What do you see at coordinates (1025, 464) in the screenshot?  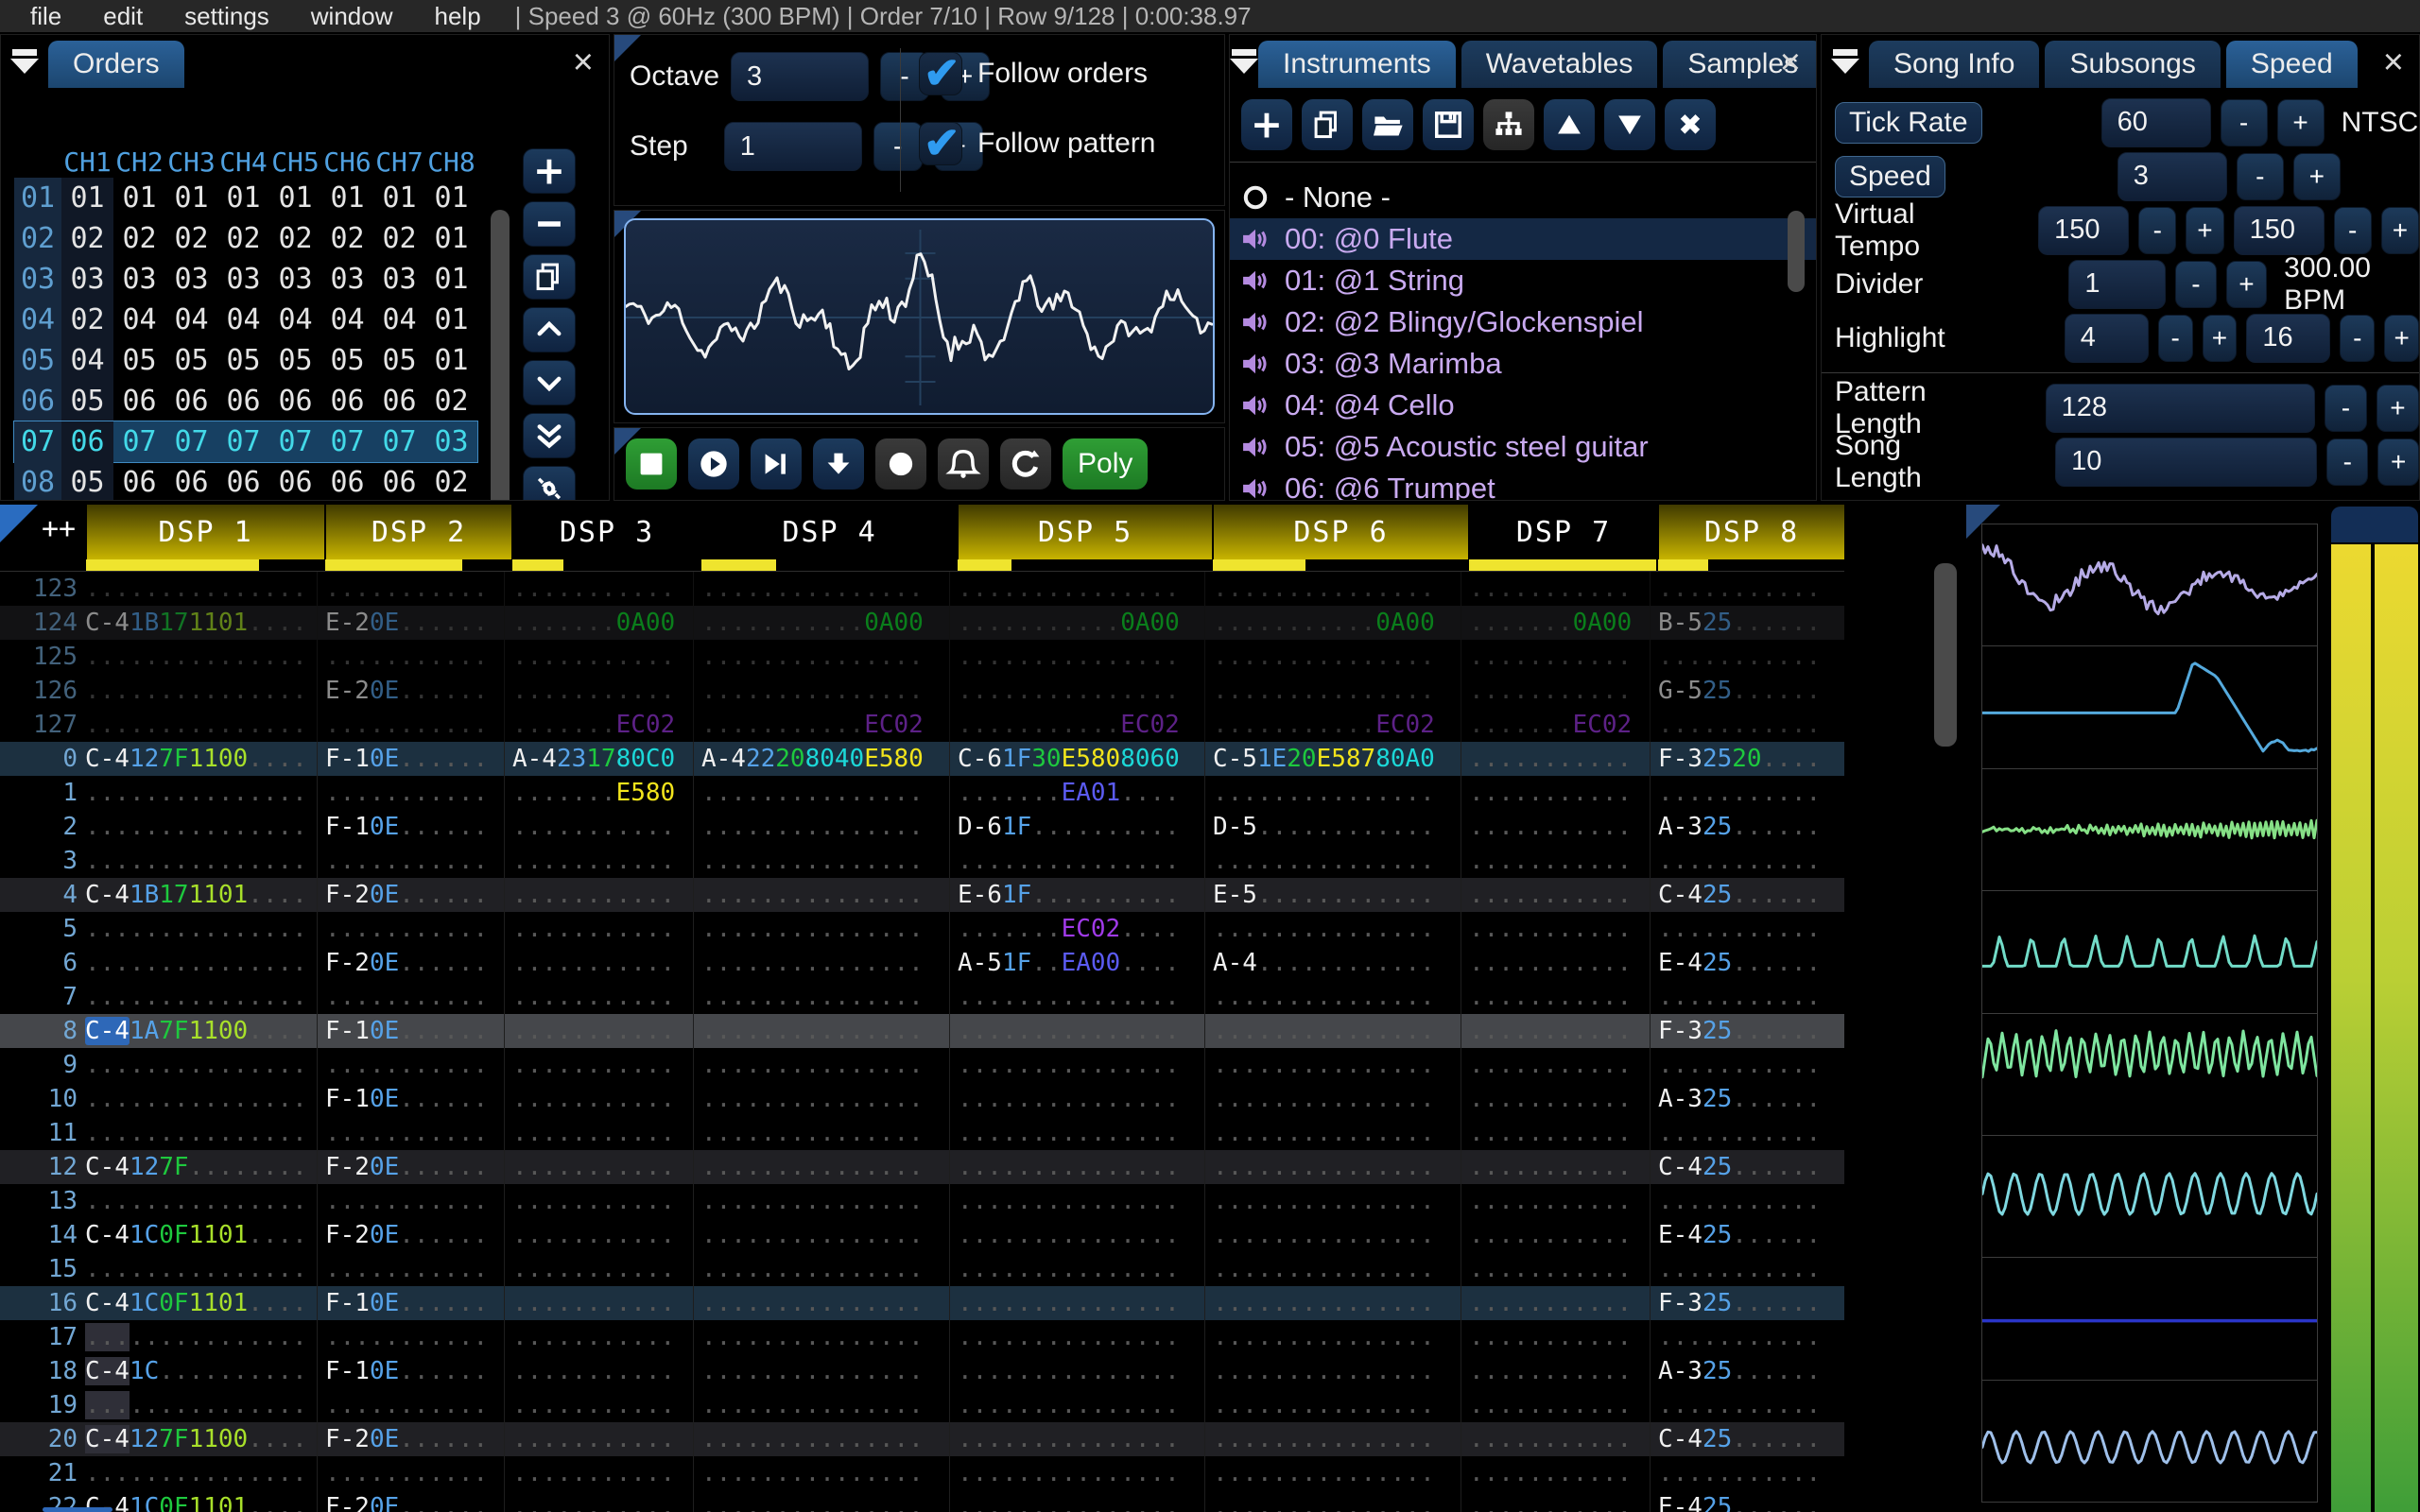 I see `repeat-pattern-button` at bounding box center [1025, 464].